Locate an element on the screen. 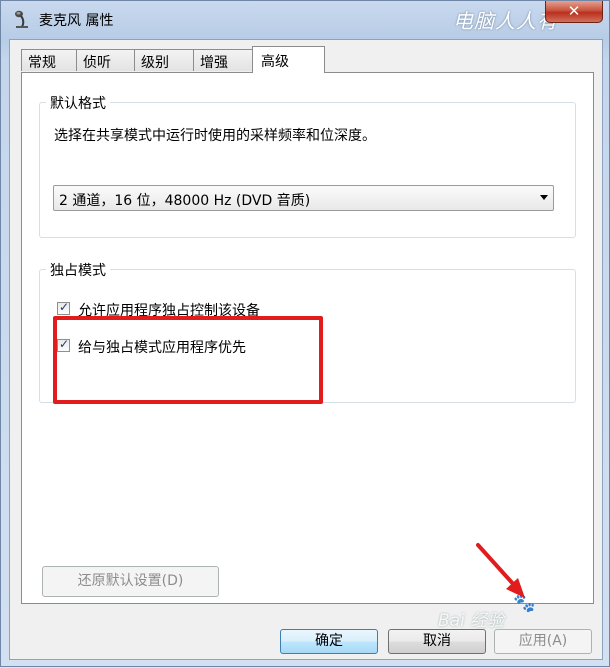  tab-advanced: 高级 is located at coordinates (288, 59).